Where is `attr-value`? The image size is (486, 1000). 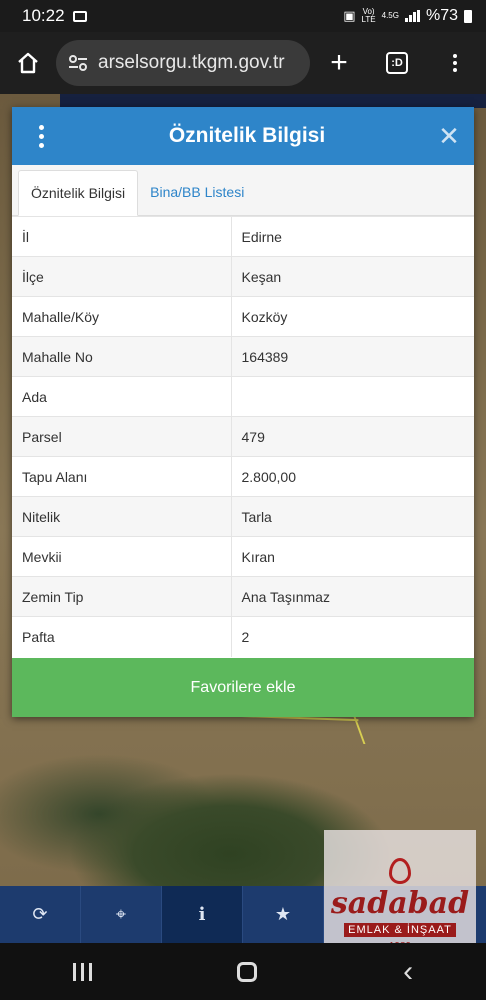
attr-value is located at coordinates (352, 396).